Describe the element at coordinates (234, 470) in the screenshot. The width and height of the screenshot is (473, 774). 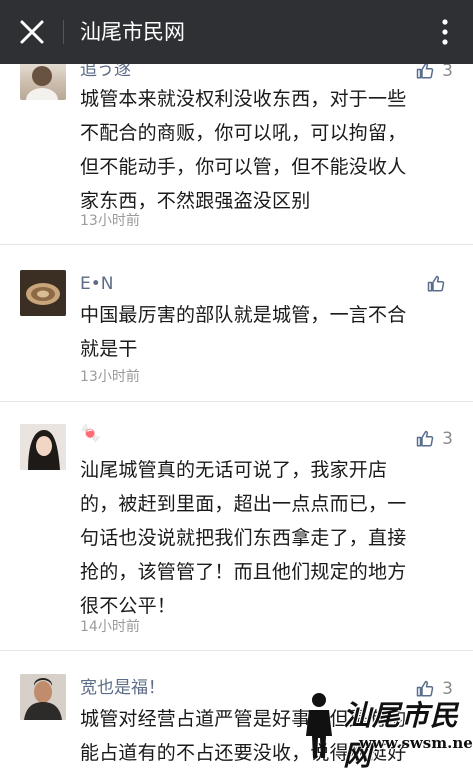
I see `comment-line: 汕尾城管真的无话可说了，我家开店` at that location.